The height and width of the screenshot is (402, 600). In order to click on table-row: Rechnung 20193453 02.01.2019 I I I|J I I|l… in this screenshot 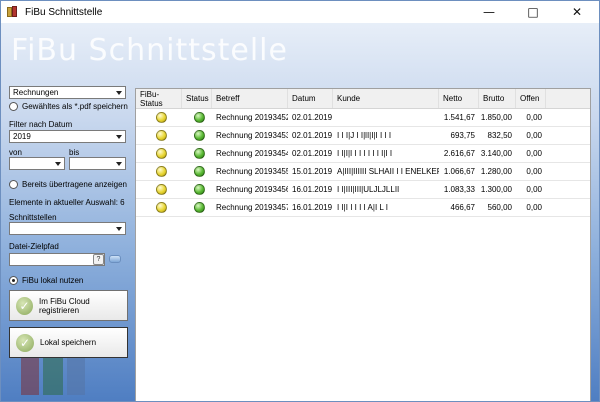, I will do `click(363, 136)`.